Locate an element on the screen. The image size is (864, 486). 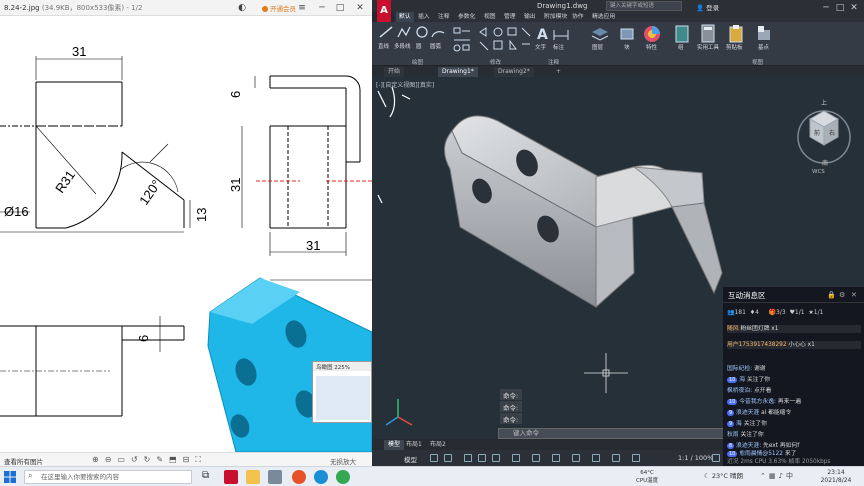
vip-label: 开通会员 is located at coordinates (283, 9).